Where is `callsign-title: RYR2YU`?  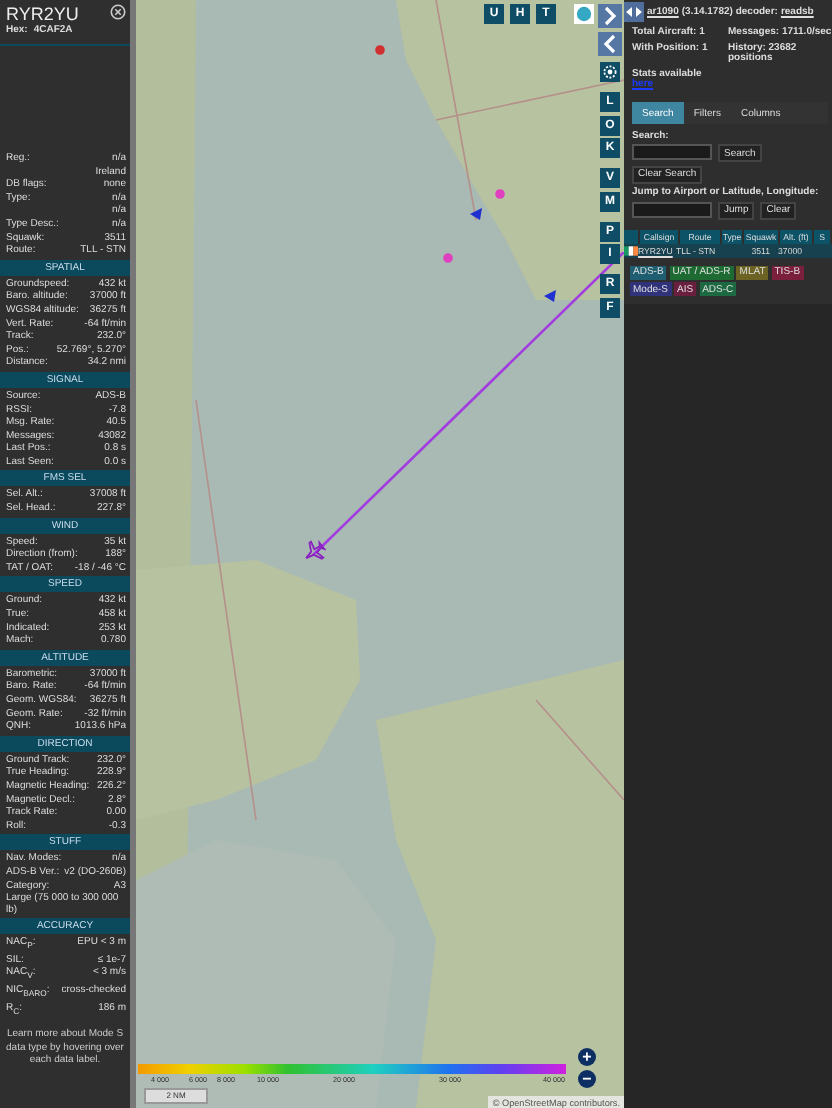 callsign-title: RYR2YU is located at coordinates (42, 14).